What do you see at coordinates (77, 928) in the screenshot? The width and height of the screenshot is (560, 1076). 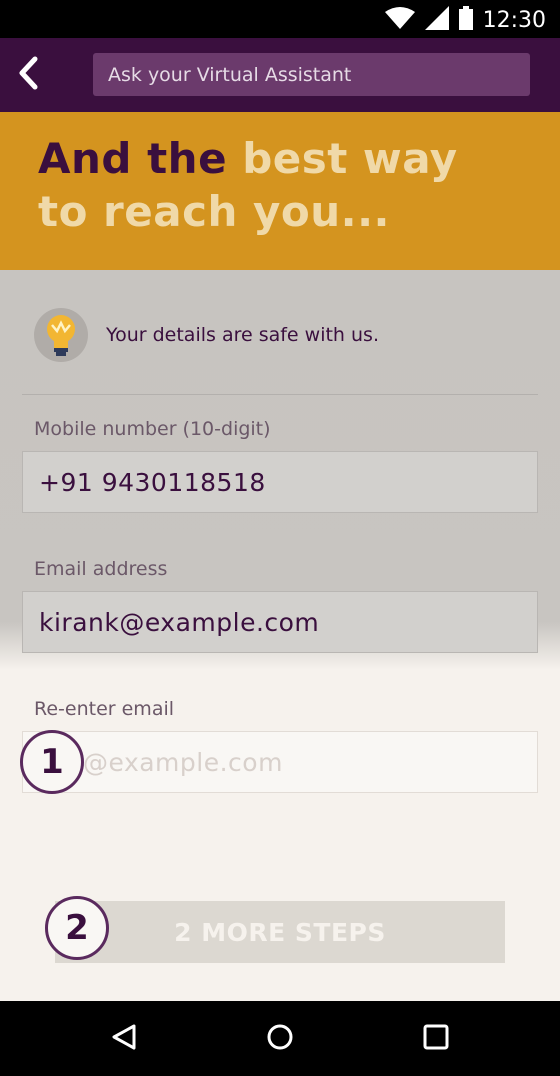 I see `step-badge-2: 2` at bounding box center [77, 928].